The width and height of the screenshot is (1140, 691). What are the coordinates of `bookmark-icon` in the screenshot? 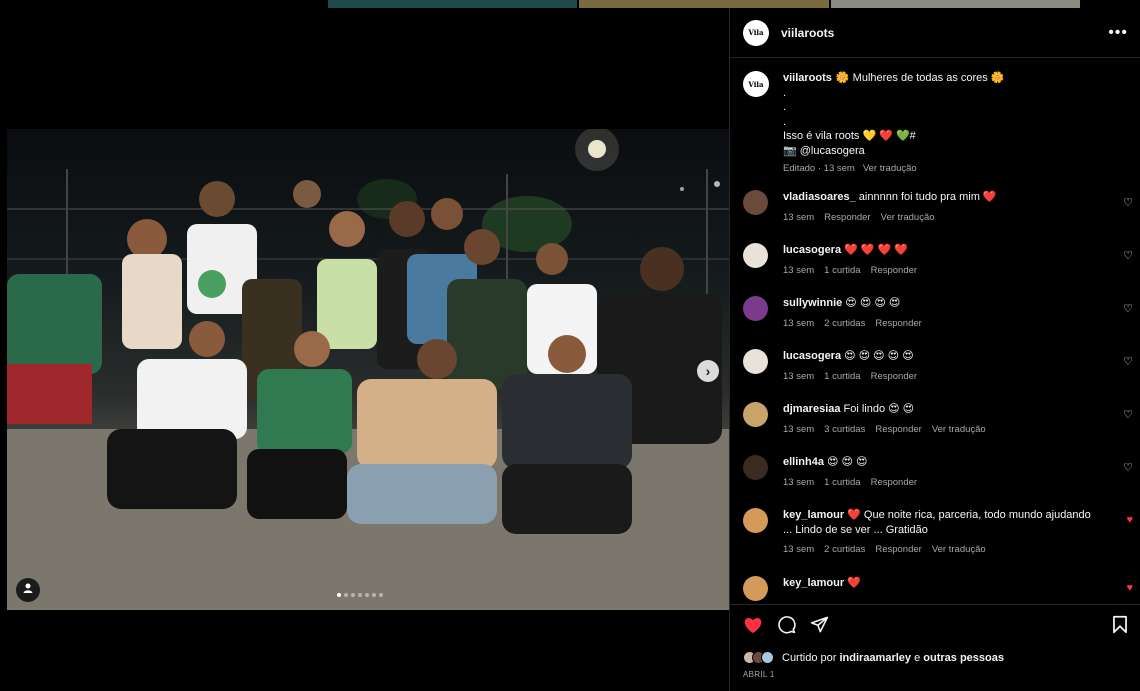 It's located at (1120, 627).